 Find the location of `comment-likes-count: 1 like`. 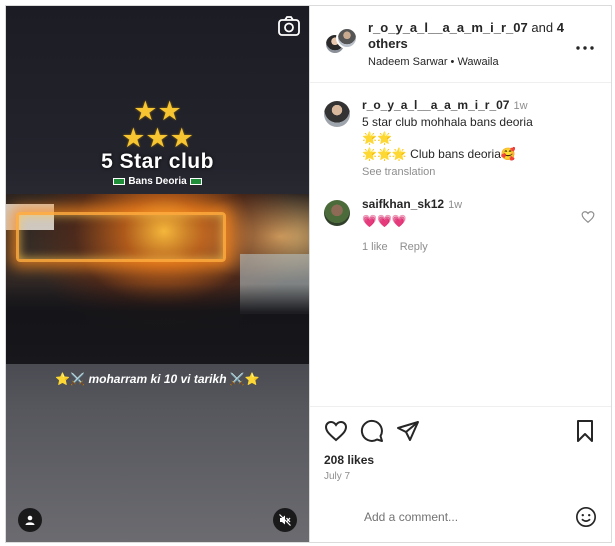

comment-likes-count: 1 like is located at coordinates (375, 247).